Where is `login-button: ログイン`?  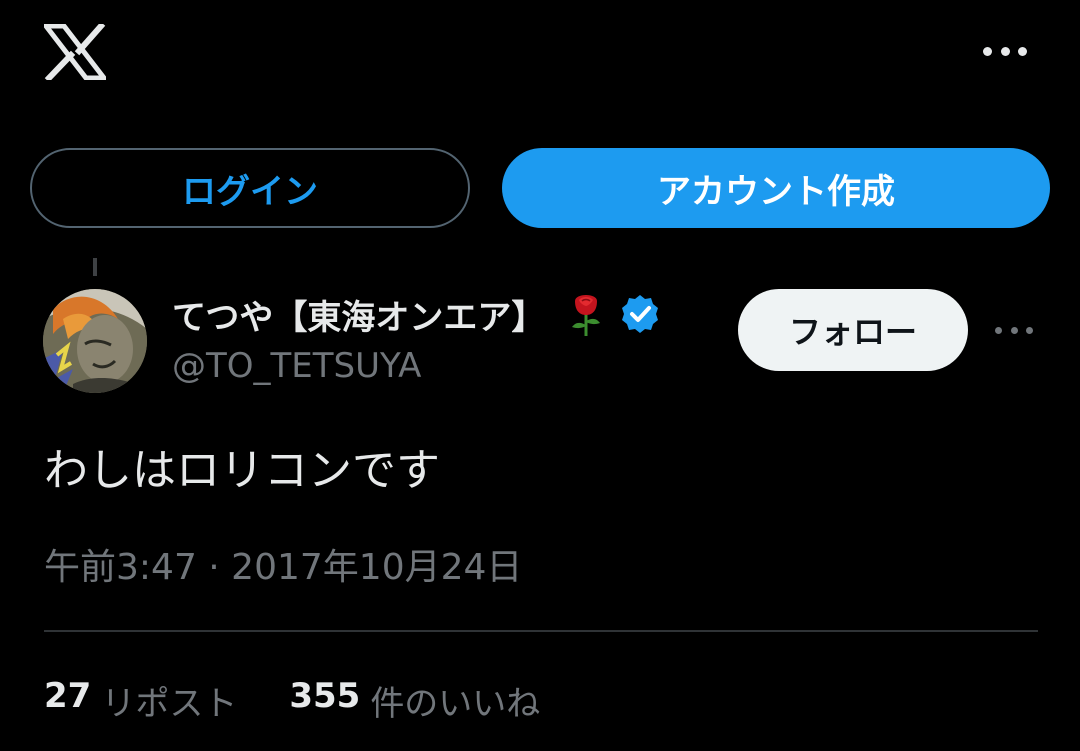 login-button: ログイン is located at coordinates (250, 188).